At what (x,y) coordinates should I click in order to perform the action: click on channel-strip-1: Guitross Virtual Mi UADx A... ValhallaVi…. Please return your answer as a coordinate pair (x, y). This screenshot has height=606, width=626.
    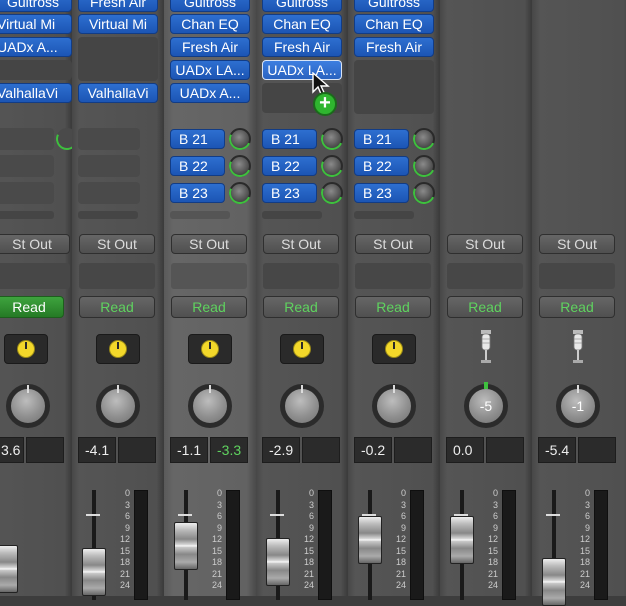
    Looking at the image, I should click on (39, 298).